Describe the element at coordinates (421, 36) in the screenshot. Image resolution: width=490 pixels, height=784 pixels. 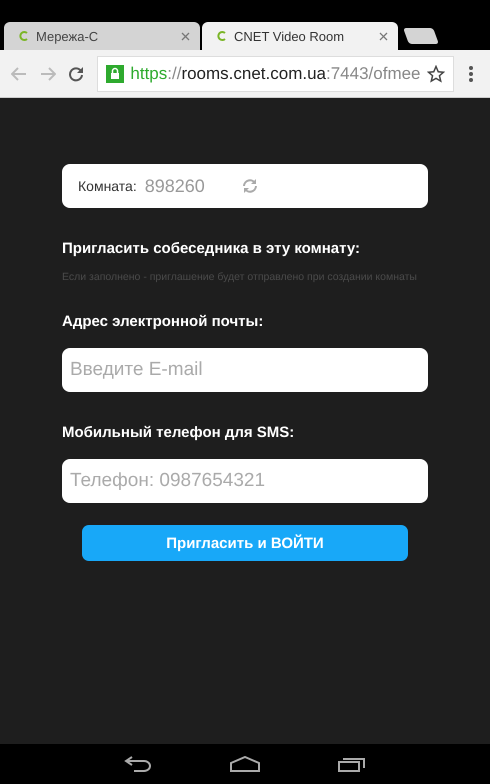
I see `new-tab-button` at that location.